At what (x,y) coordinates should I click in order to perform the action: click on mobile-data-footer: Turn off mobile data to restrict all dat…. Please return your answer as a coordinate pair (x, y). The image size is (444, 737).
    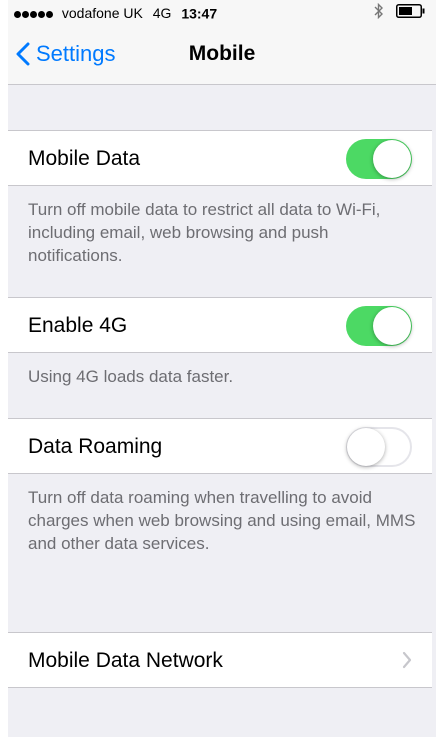
    Looking at the image, I should click on (204, 232).